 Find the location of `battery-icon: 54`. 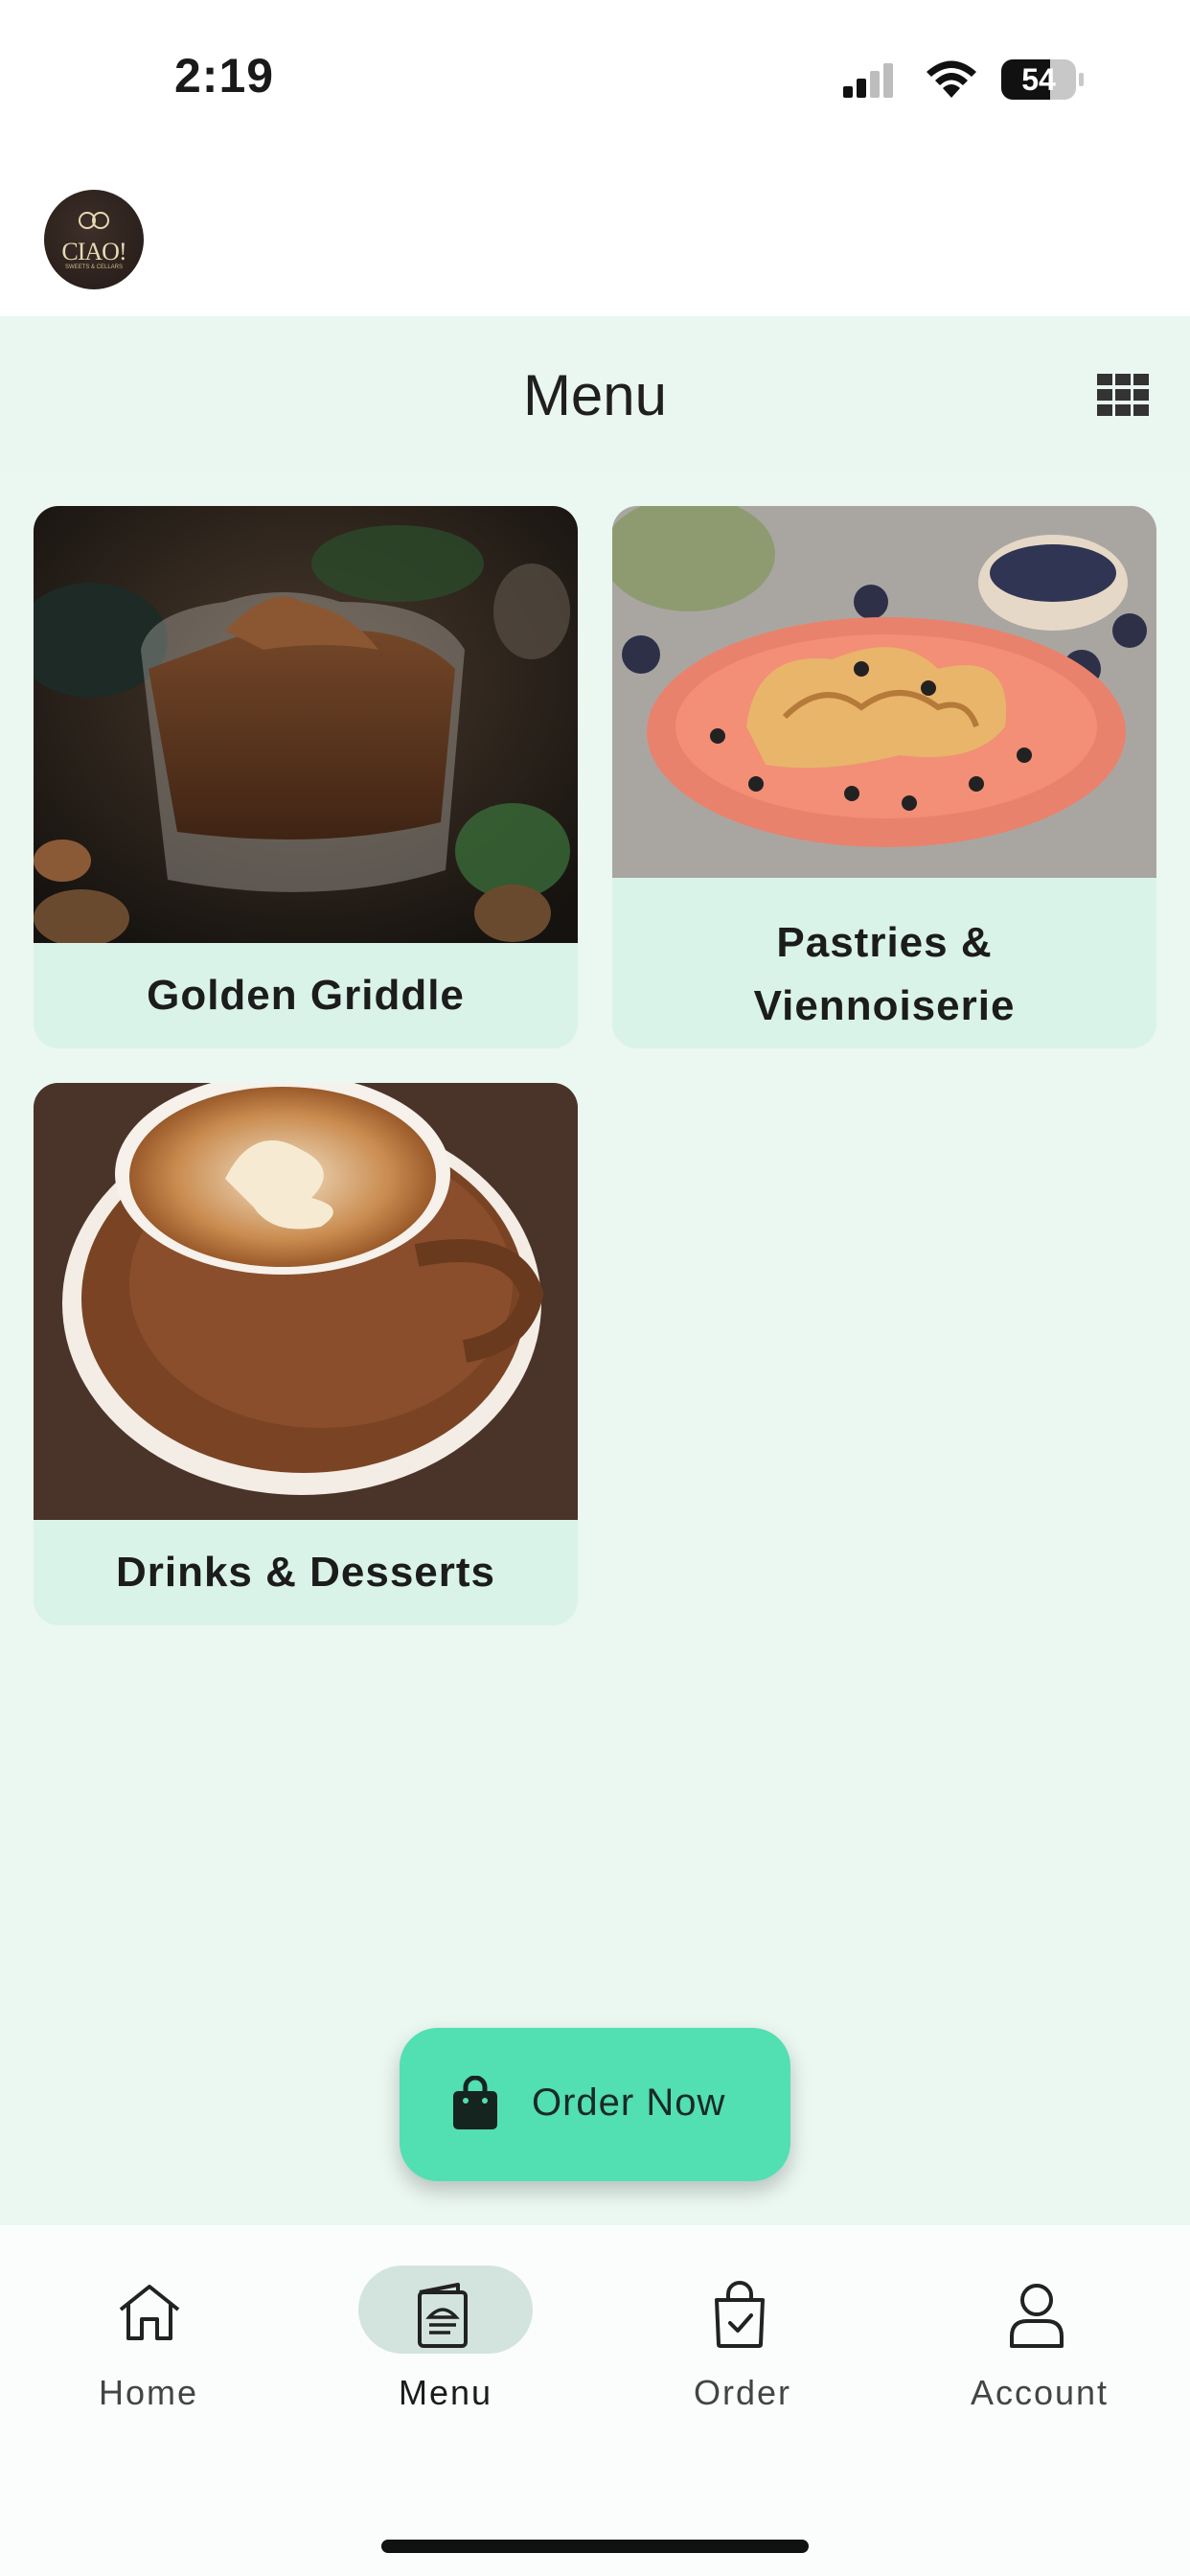

battery-icon: 54 is located at coordinates (1042, 79).